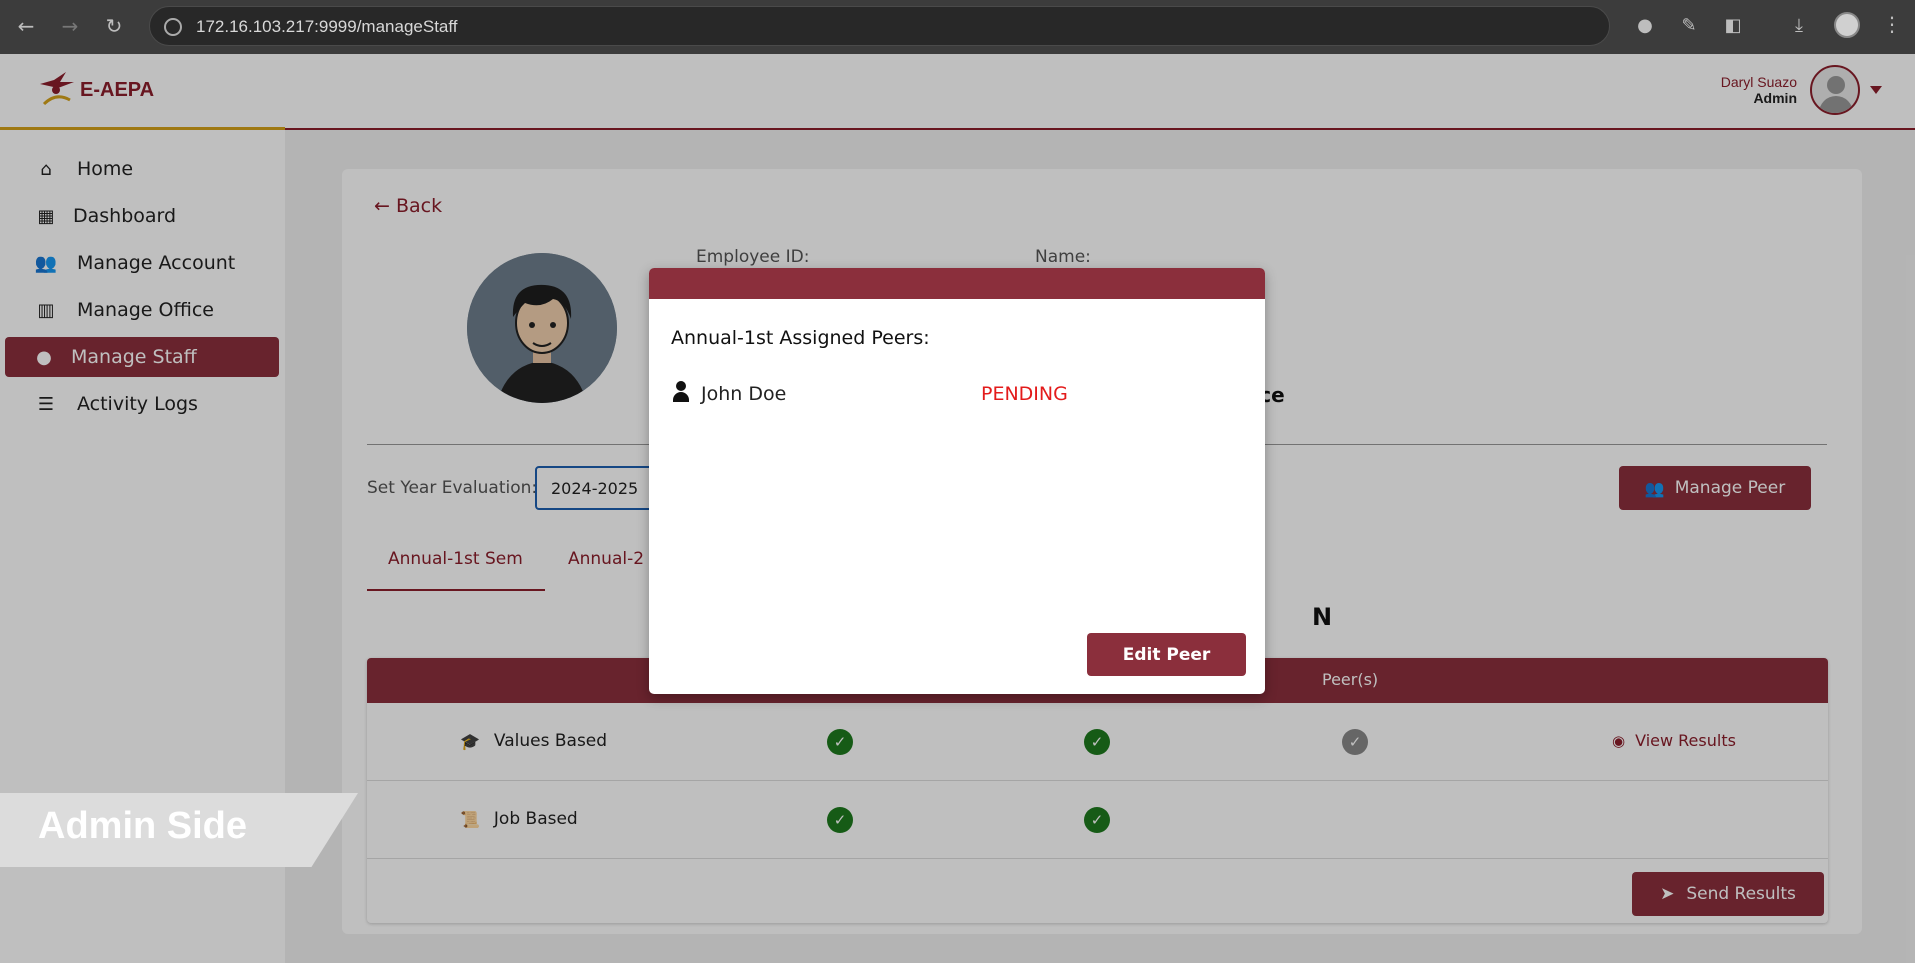  What do you see at coordinates (1645, 26) in the screenshot?
I see `extension-icon: ●` at bounding box center [1645, 26].